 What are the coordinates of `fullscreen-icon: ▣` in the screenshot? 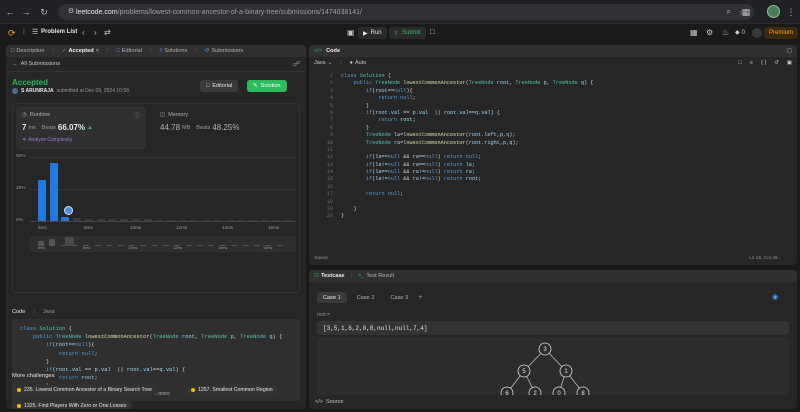 It's located at (789, 63).